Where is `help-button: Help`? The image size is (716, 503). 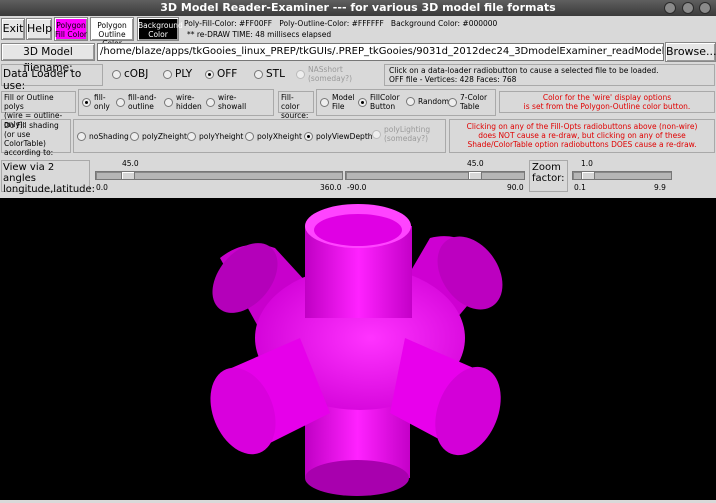
help-button: Help is located at coordinates (39, 29).